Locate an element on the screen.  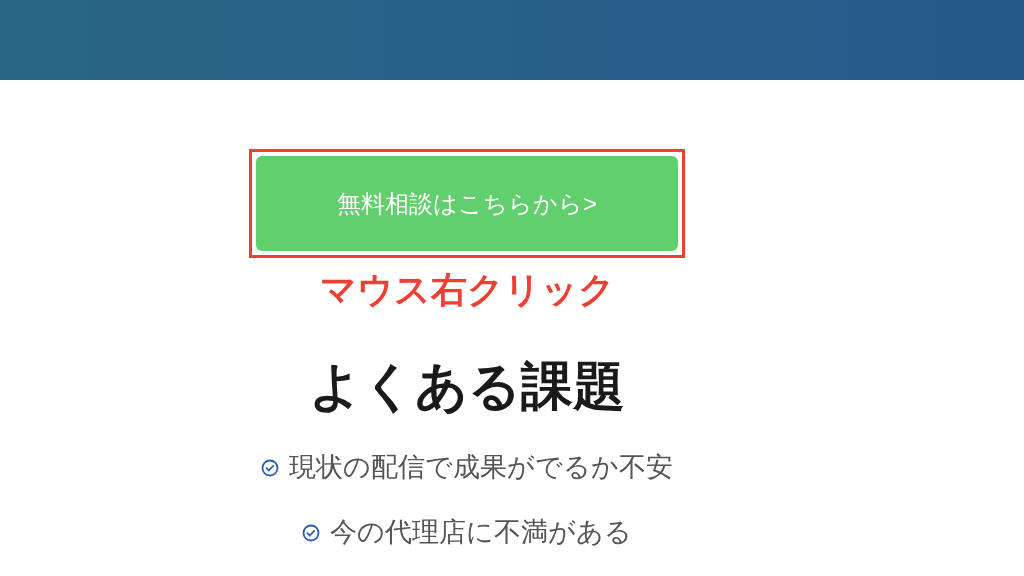
issue-text: 現状の配信で成果がでるか不安 is located at coordinates (481, 467).